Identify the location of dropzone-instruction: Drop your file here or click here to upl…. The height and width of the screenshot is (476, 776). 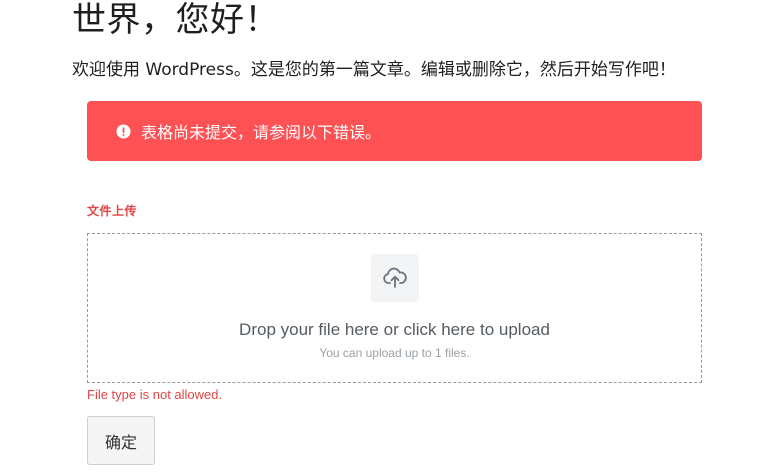
(394, 329).